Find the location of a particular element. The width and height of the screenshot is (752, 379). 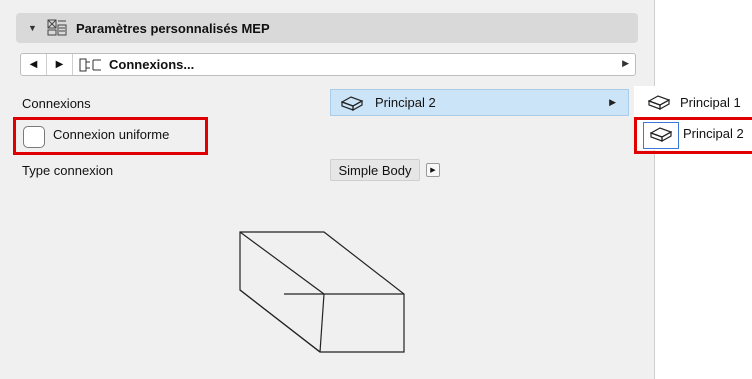

uniform-checkbox is located at coordinates (34, 137).